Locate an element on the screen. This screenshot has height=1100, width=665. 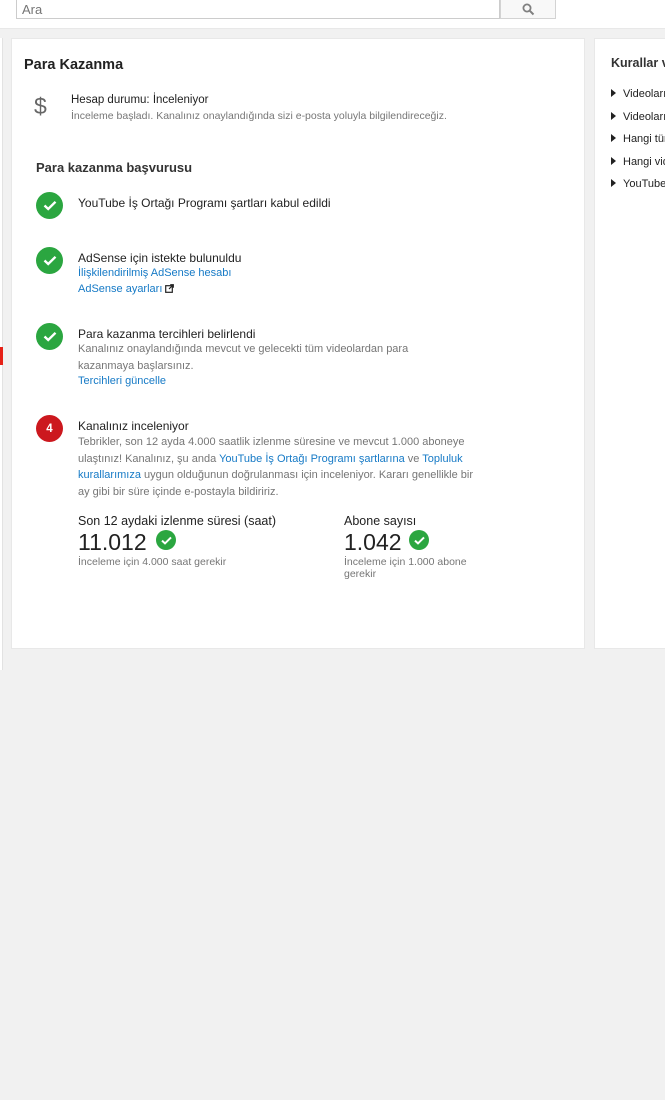
linked-adsense-account-link: İlişkilendirilmiş AdSense hesabı is located at coordinates (154, 273).